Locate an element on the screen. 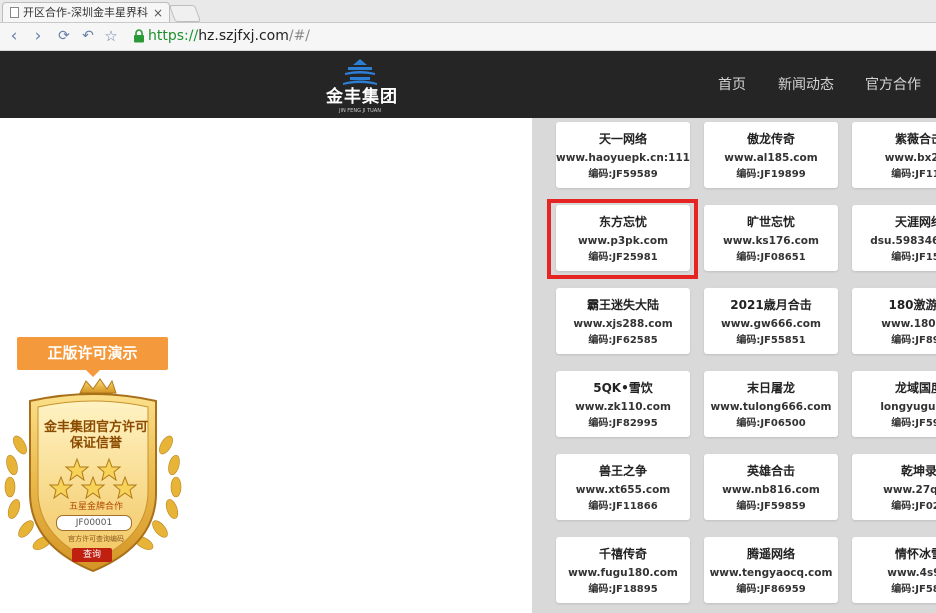 The image size is (936, 613). partner-card: 天一网络 www.haoyuepk.cn:1111 编码:JF59589 is located at coordinates (623, 155).